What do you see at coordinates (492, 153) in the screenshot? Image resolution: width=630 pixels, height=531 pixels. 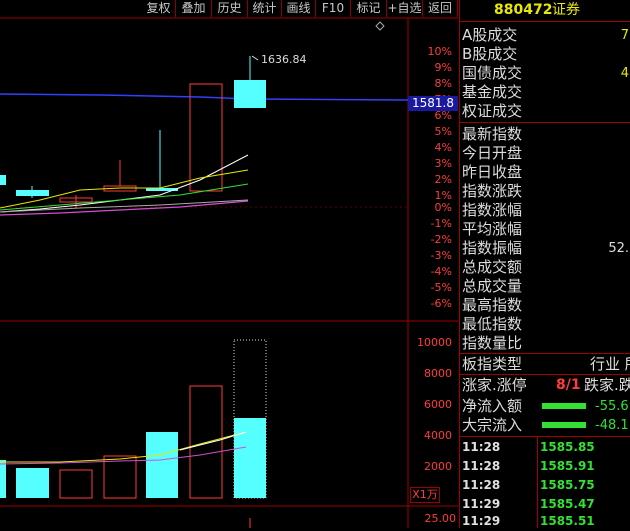 I see `info-row-open: 今日开盘` at bounding box center [492, 153].